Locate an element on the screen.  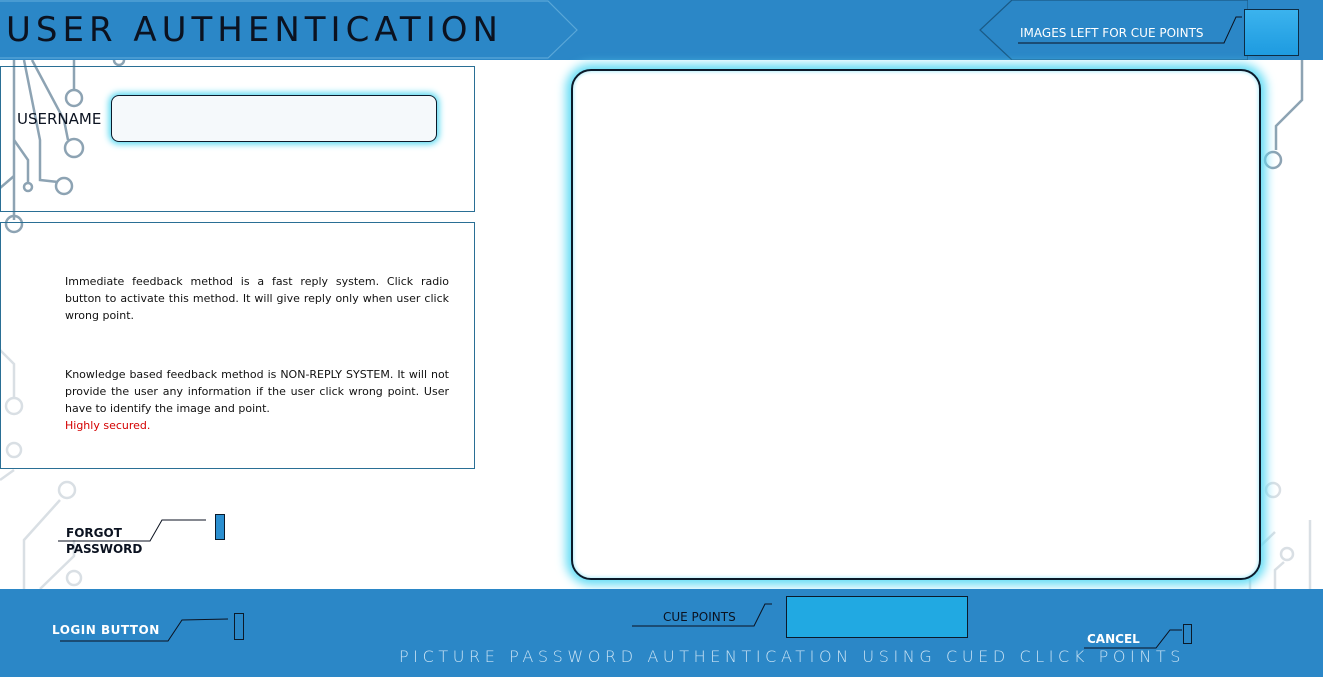
username-label: USERNAME is located at coordinates (59, 119).